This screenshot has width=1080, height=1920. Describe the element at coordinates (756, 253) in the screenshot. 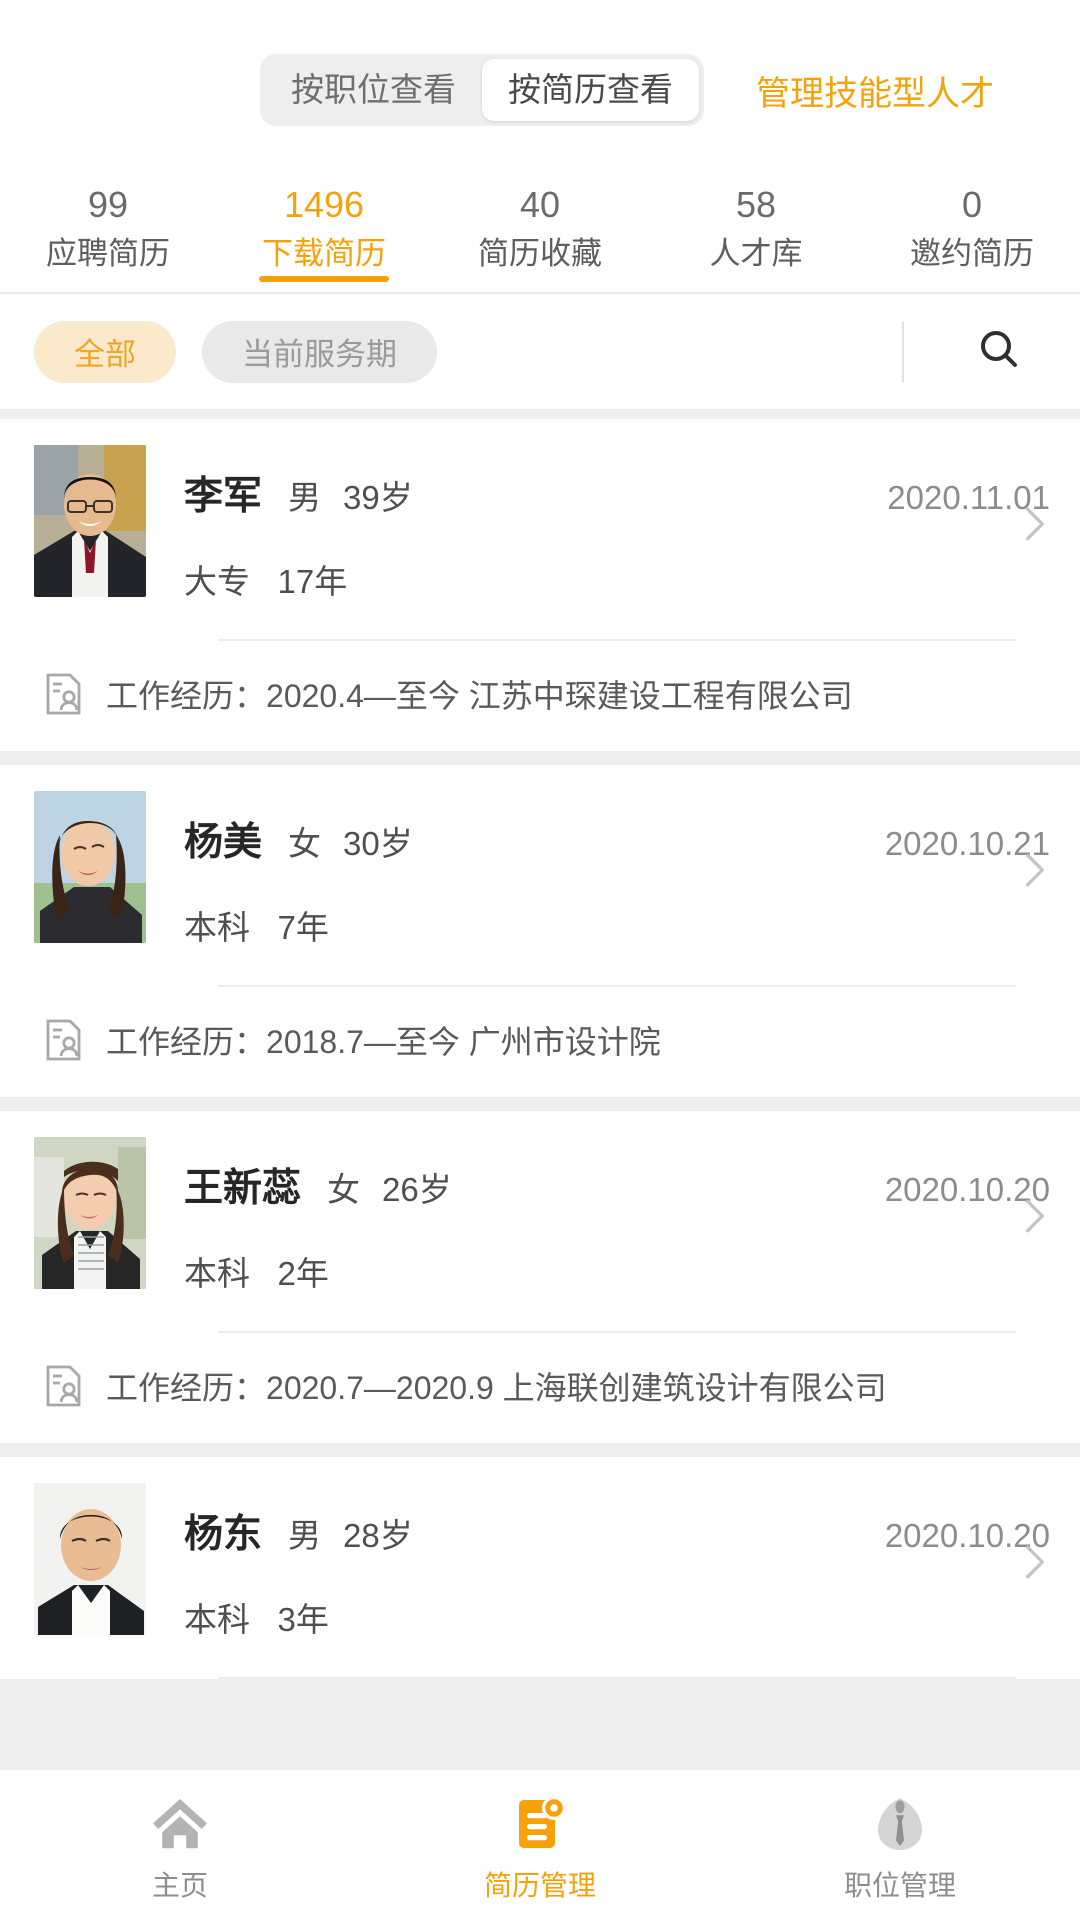

I see `stat-label: 人才库` at that location.